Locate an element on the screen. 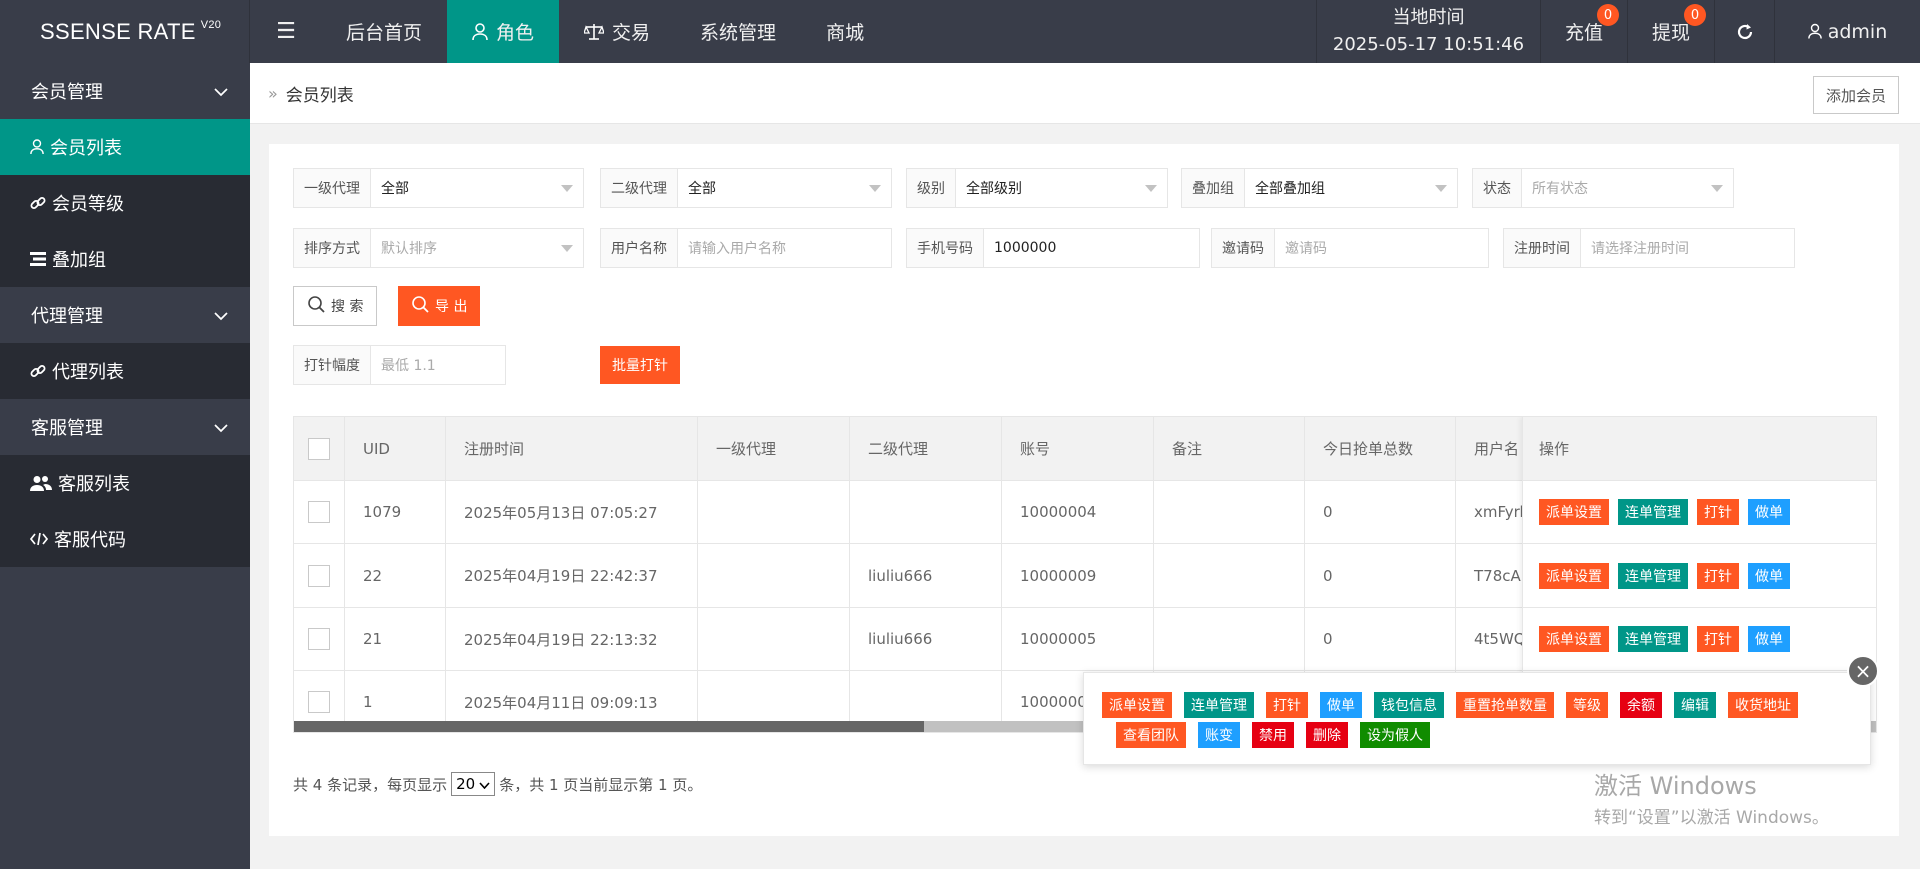 The image size is (1920, 869). set-fake-user-button: 设为假人 is located at coordinates (1395, 735).